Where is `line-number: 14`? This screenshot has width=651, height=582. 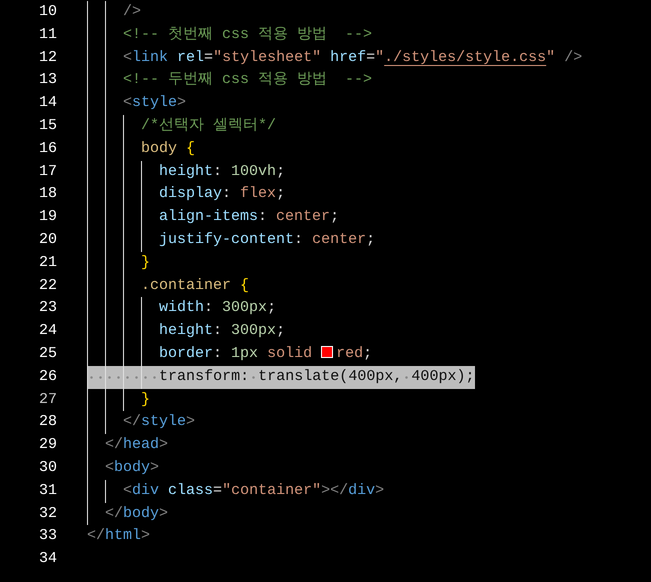 line-number: 14 is located at coordinates (47, 103).